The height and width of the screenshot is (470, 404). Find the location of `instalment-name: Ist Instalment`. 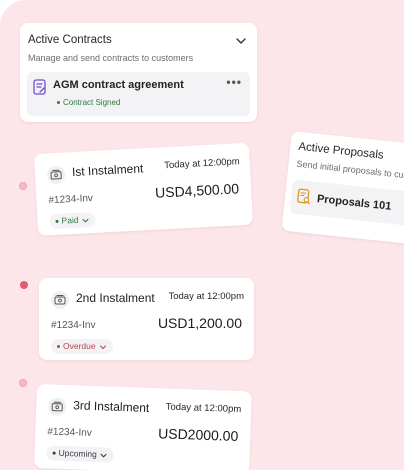

instalment-name: Ist Instalment is located at coordinates (107, 170).